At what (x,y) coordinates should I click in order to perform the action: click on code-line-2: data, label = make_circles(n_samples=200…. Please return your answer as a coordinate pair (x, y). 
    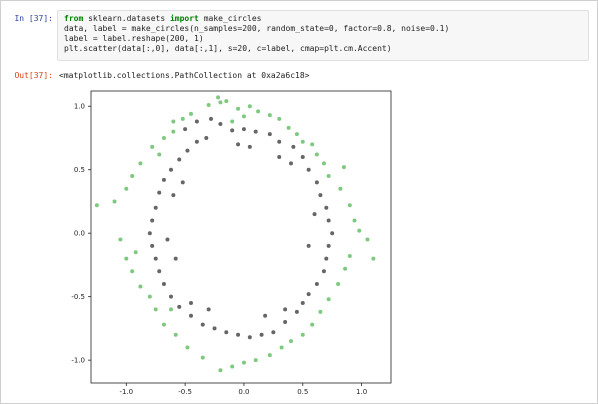
    Looking at the image, I should click on (257, 28).